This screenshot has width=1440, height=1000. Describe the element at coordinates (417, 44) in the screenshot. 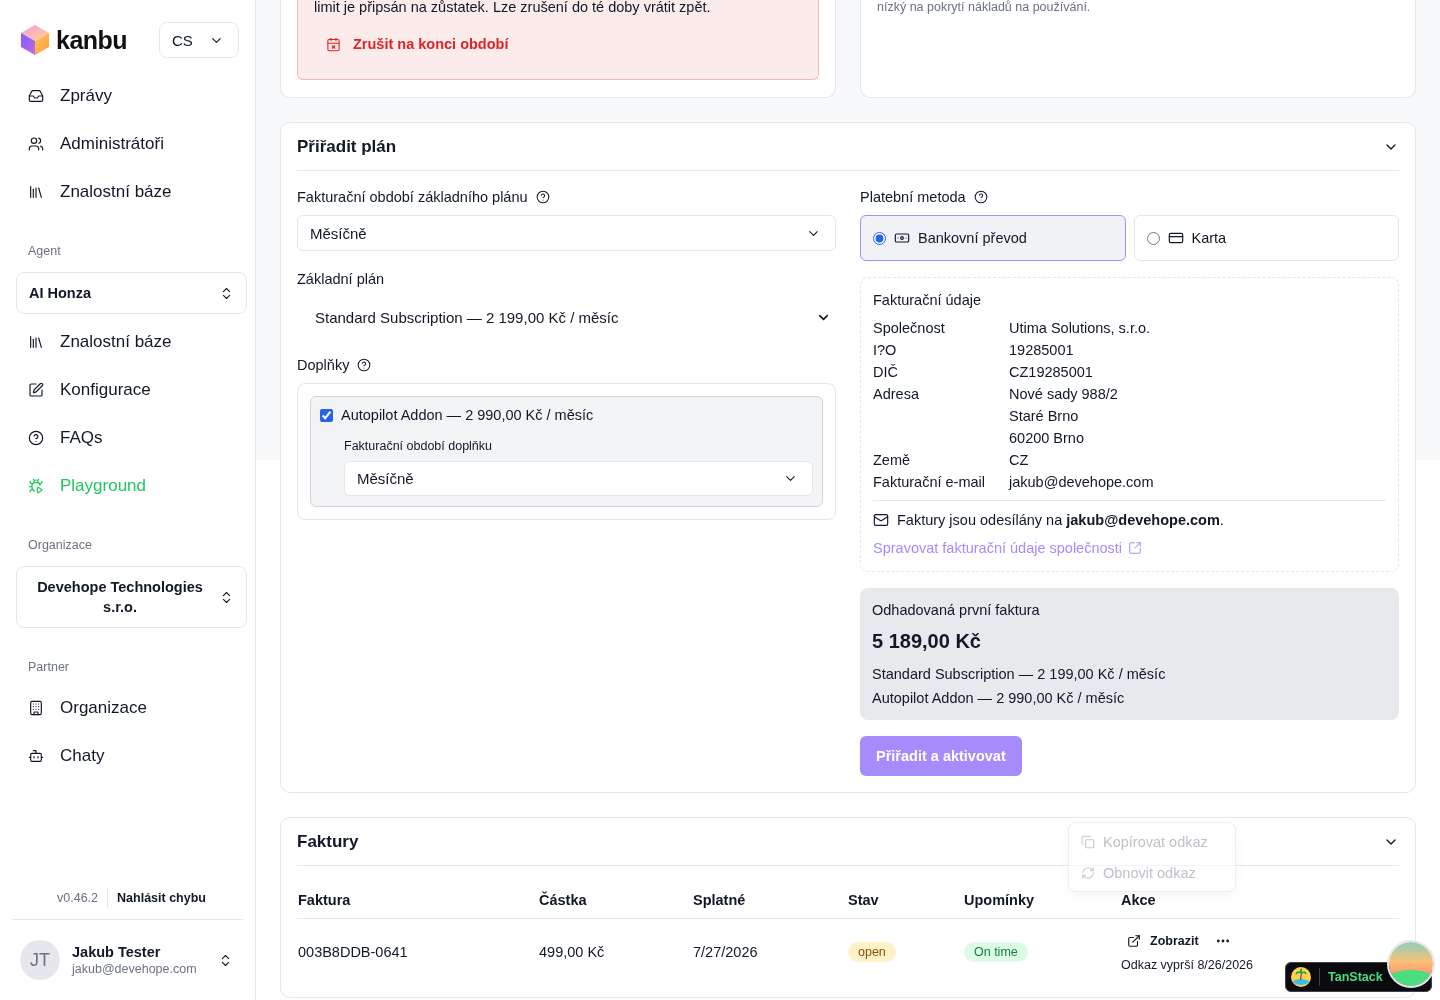

I see `cancel-at-period-end-button: Zrušit na konci období` at that location.